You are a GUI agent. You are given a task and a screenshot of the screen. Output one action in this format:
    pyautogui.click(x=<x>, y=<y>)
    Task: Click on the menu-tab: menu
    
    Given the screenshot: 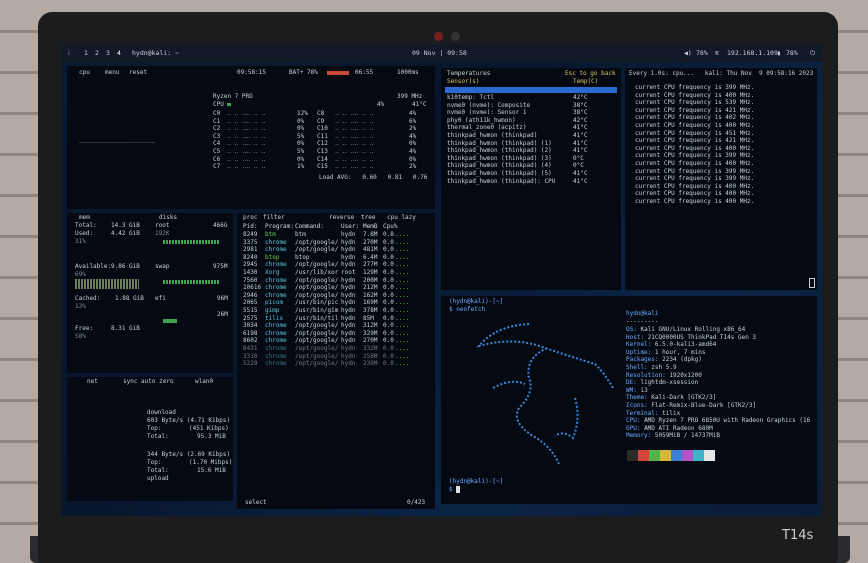 What is the action you would take?
    pyautogui.click(x=112, y=73)
    